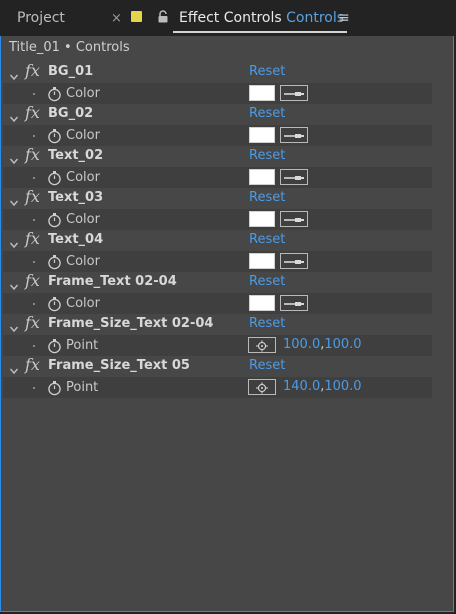  I want to click on effect-name: Text_04, so click(76, 239).